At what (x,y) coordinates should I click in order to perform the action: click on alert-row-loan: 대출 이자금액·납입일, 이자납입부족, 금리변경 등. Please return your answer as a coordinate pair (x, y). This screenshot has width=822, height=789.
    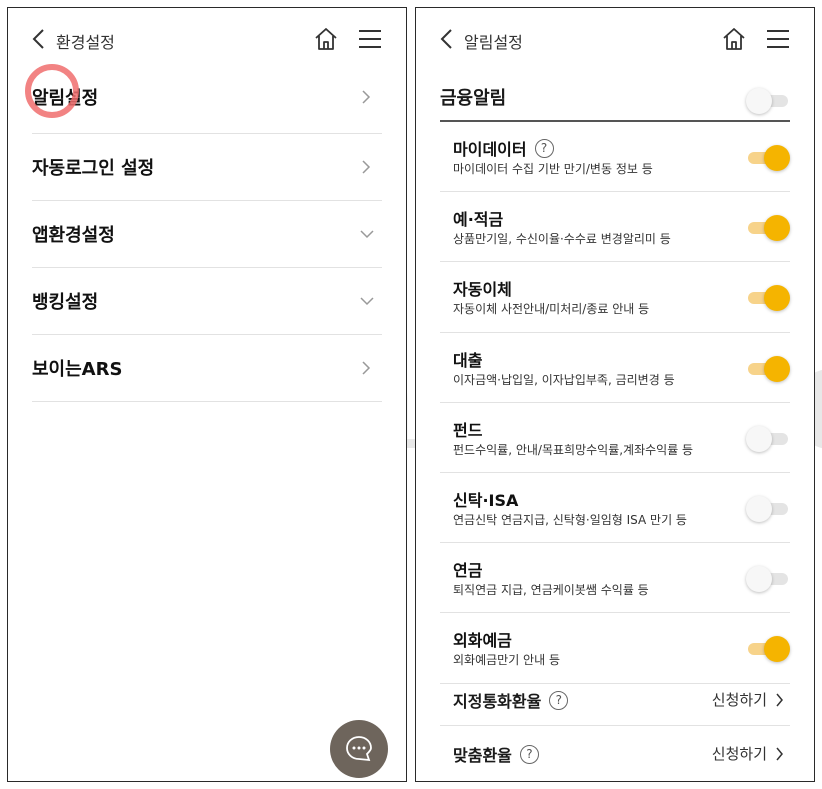
    Looking at the image, I should click on (615, 368).